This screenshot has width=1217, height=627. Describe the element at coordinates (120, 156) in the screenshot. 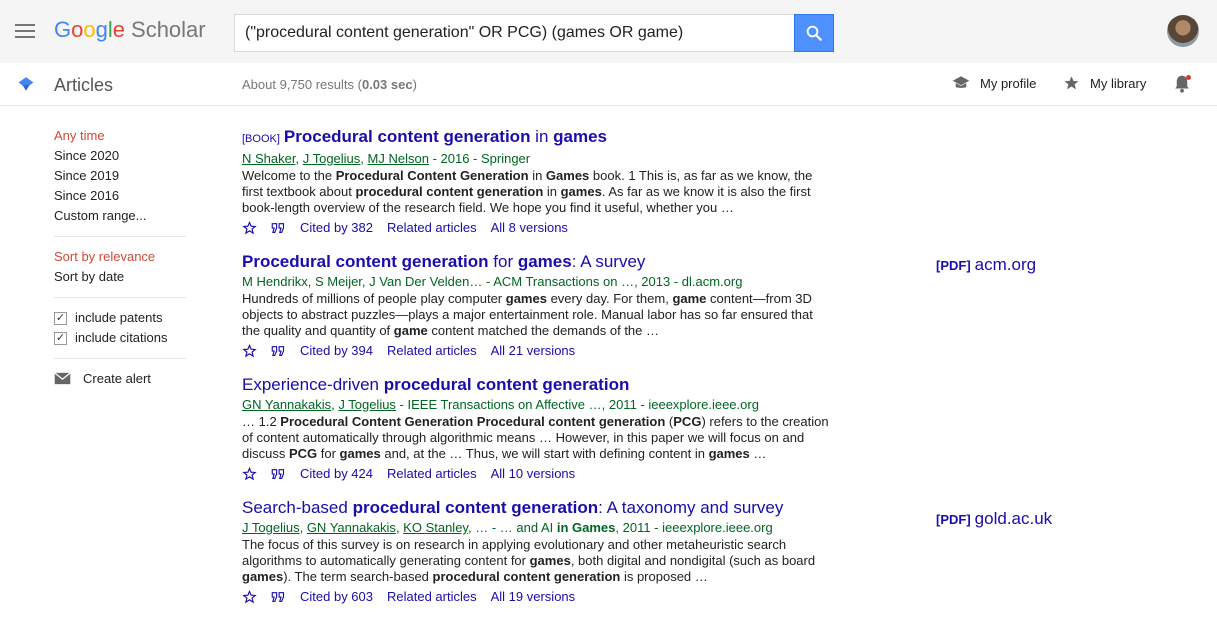

I see `filter-since-2020: Since 2020` at that location.